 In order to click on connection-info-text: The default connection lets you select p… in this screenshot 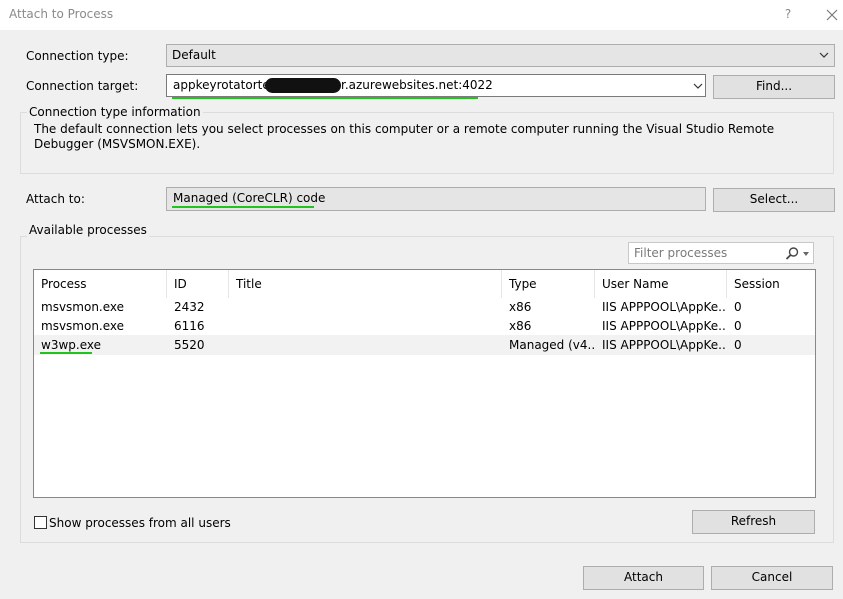, I will do `click(404, 136)`.